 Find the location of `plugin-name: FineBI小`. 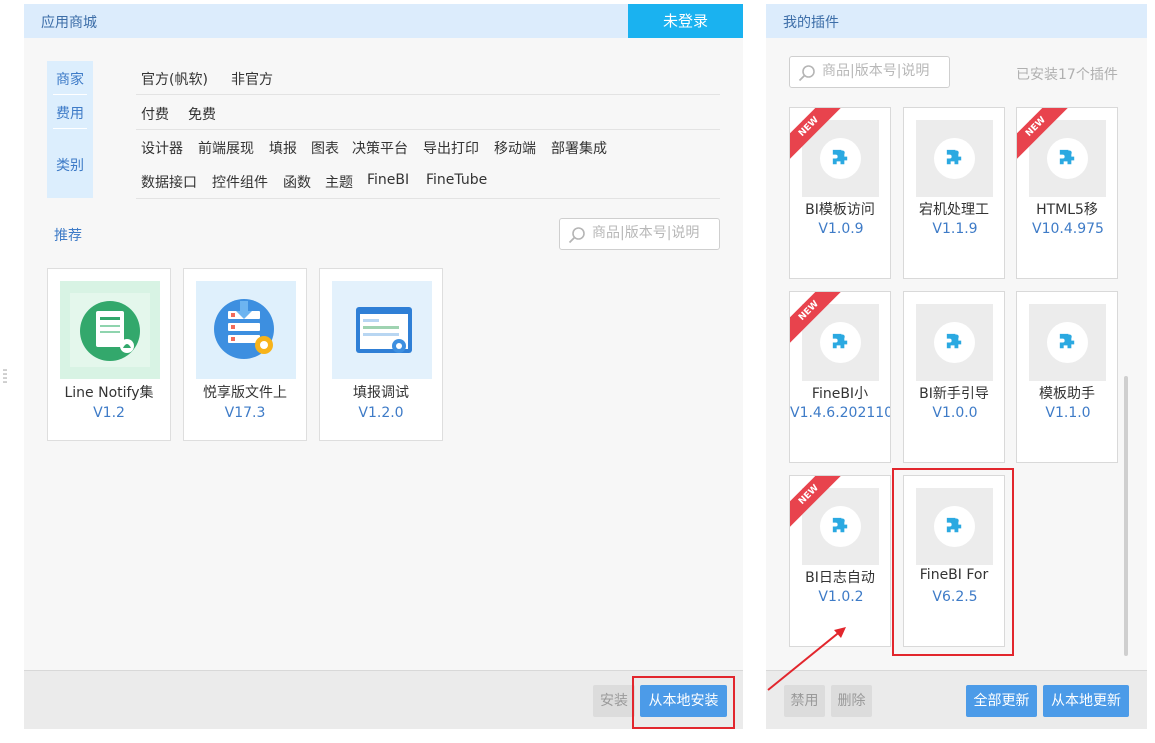

plugin-name: FineBI小 is located at coordinates (840, 394).